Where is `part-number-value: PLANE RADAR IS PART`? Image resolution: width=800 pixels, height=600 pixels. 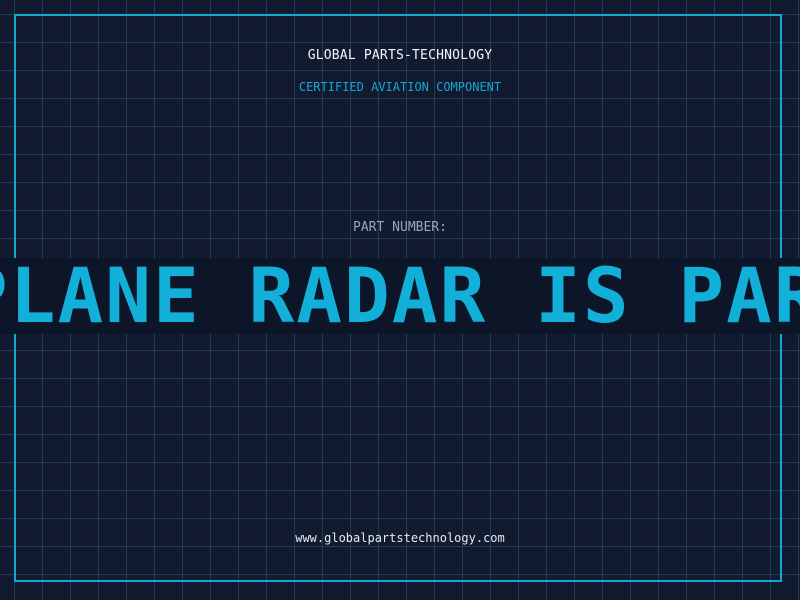
part-number-value: PLANE RADAR IS PART is located at coordinates (400, 296).